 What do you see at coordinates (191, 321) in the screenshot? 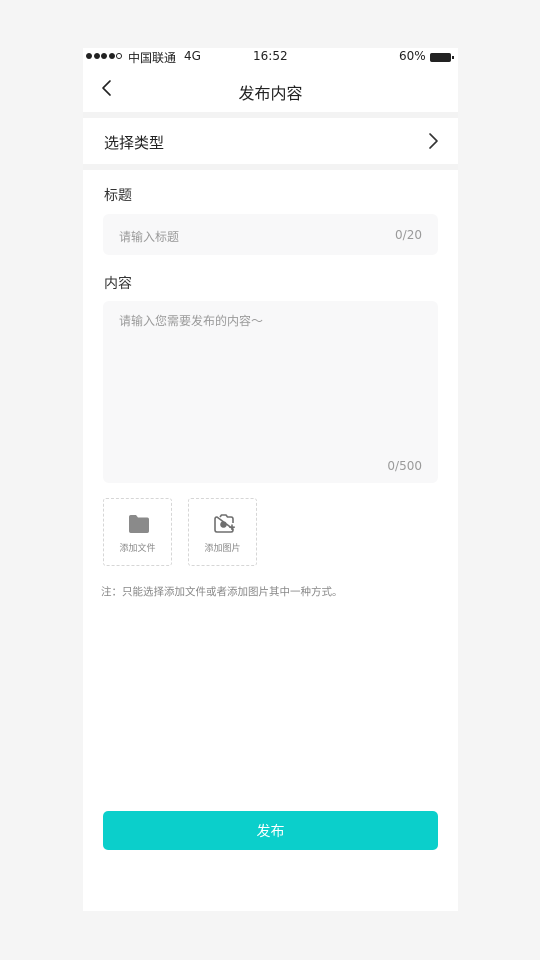
I see `content-placeholder: 请输入您需要发布的内容～` at bounding box center [191, 321].